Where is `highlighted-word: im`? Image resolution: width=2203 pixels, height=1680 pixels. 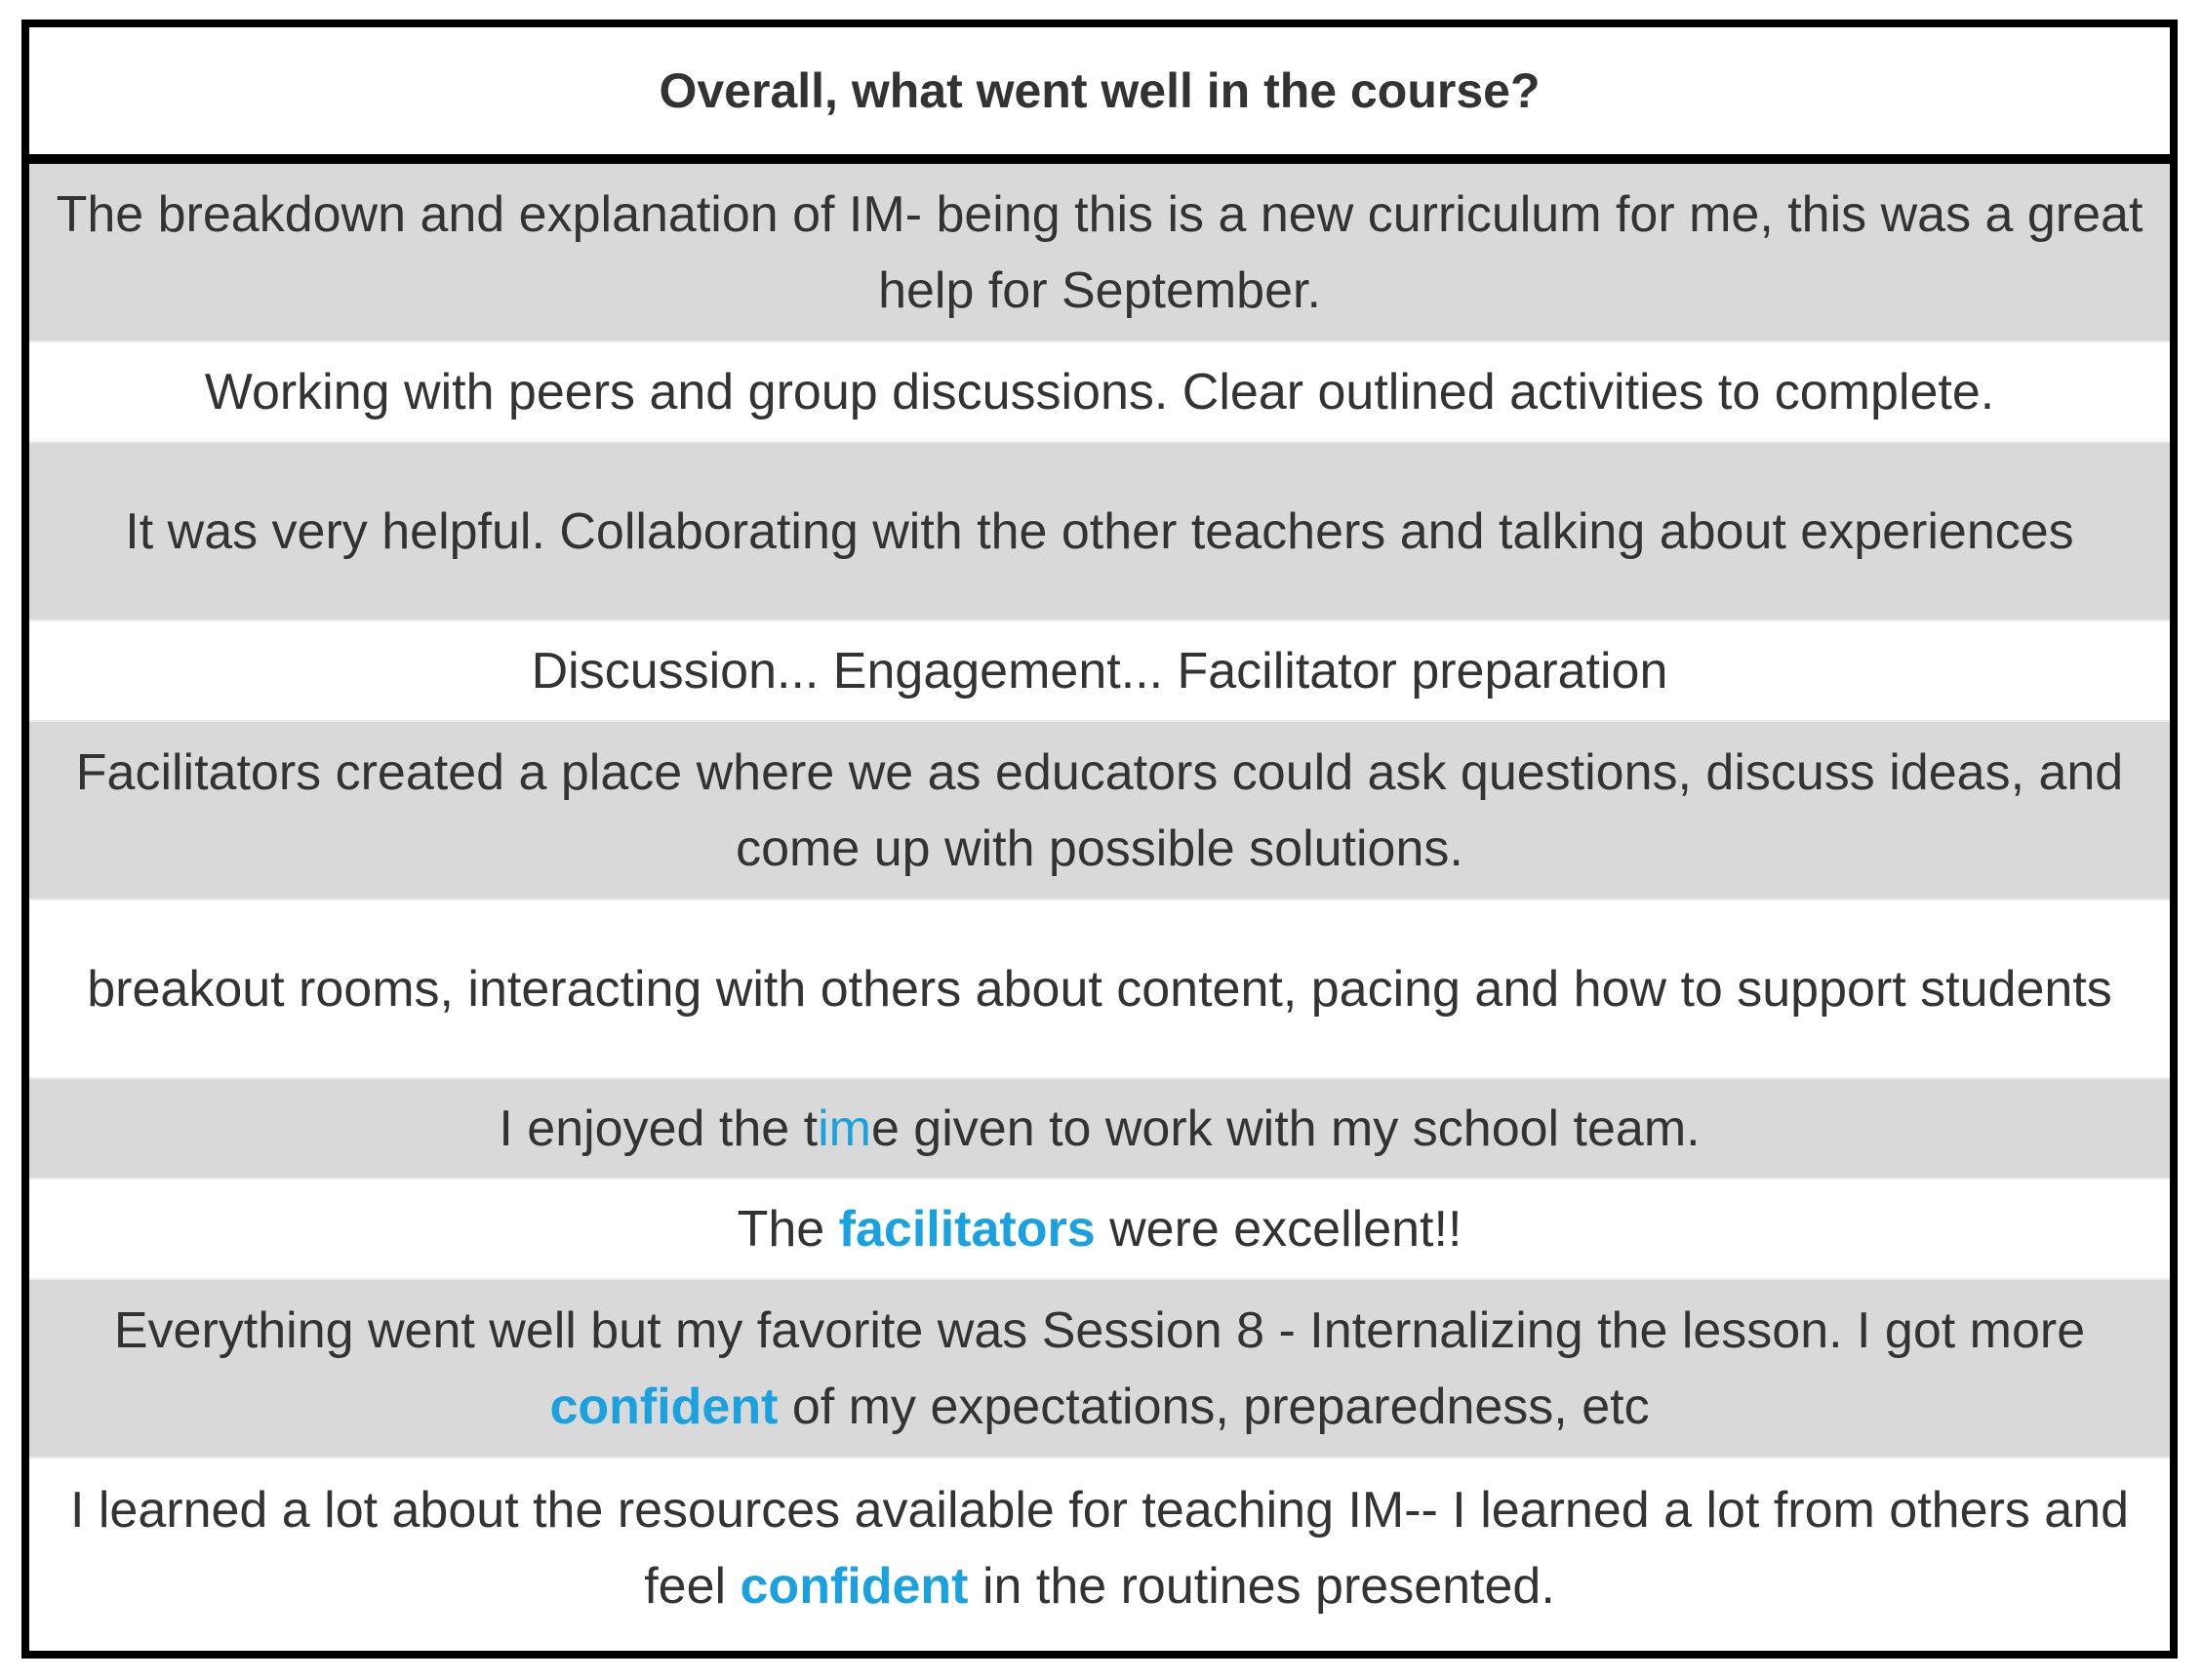
highlighted-word: im is located at coordinates (845, 1128).